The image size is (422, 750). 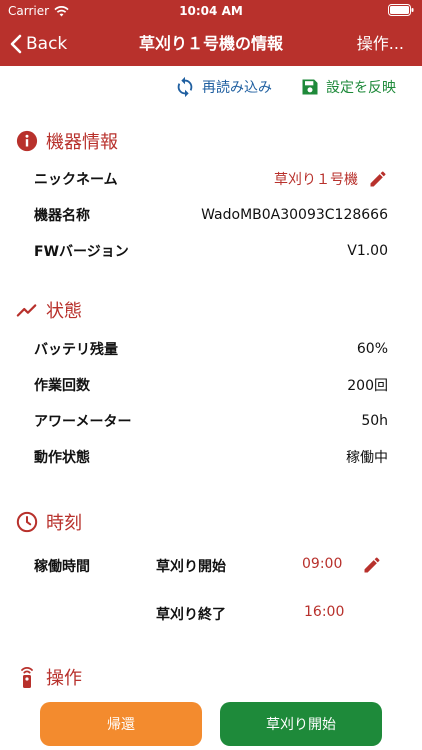 I want to click on device-info-title: 機器情報, so click(x=82, y=142).